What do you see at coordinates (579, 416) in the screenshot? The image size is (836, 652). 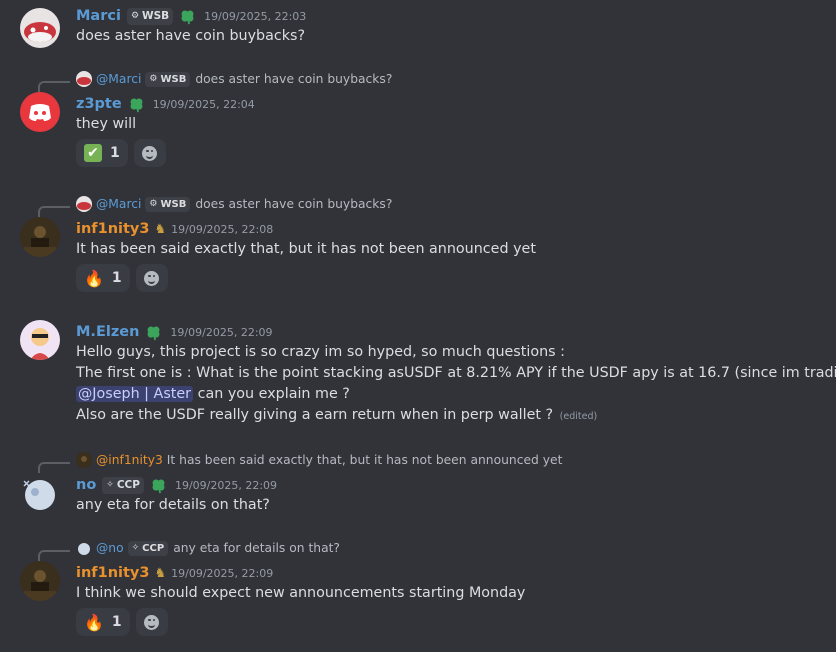 I see `edited-label: (edited)` at bounding box center [579, 416].